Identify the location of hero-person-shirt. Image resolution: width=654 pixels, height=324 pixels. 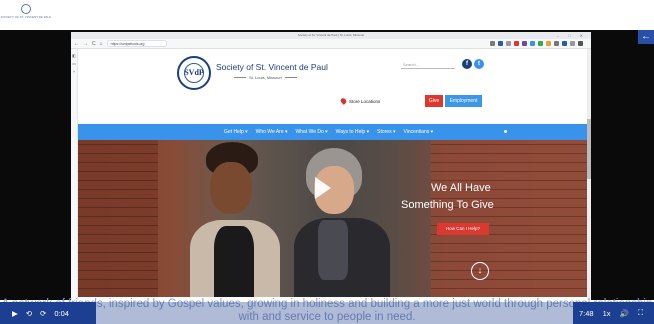
(234, 261).